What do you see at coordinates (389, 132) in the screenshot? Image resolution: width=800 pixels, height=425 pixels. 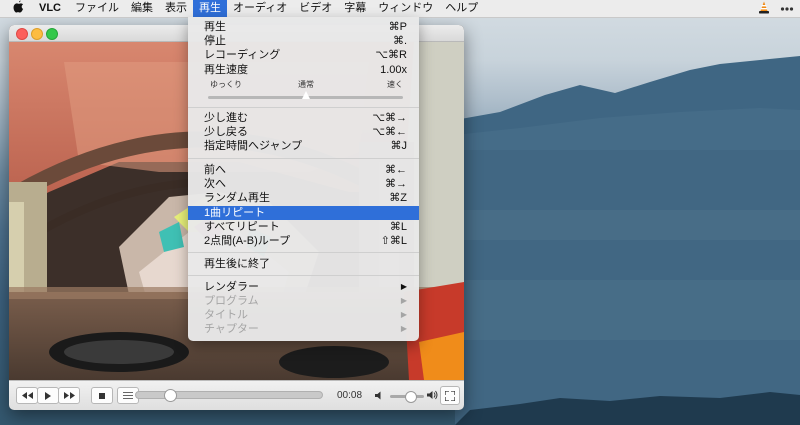 I see `shortcut-label: ⌥⌘←` at bounding box center [389, 132].